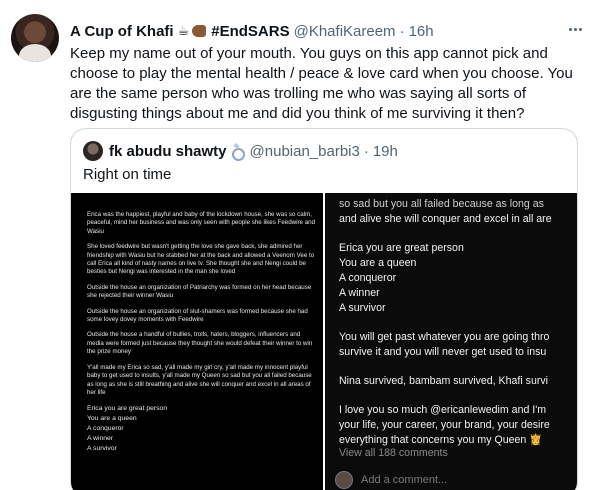  Describe the element at coordinates (183, 30) in the screenshot. I see `coffee-emoji-icon: ☕` at that location.